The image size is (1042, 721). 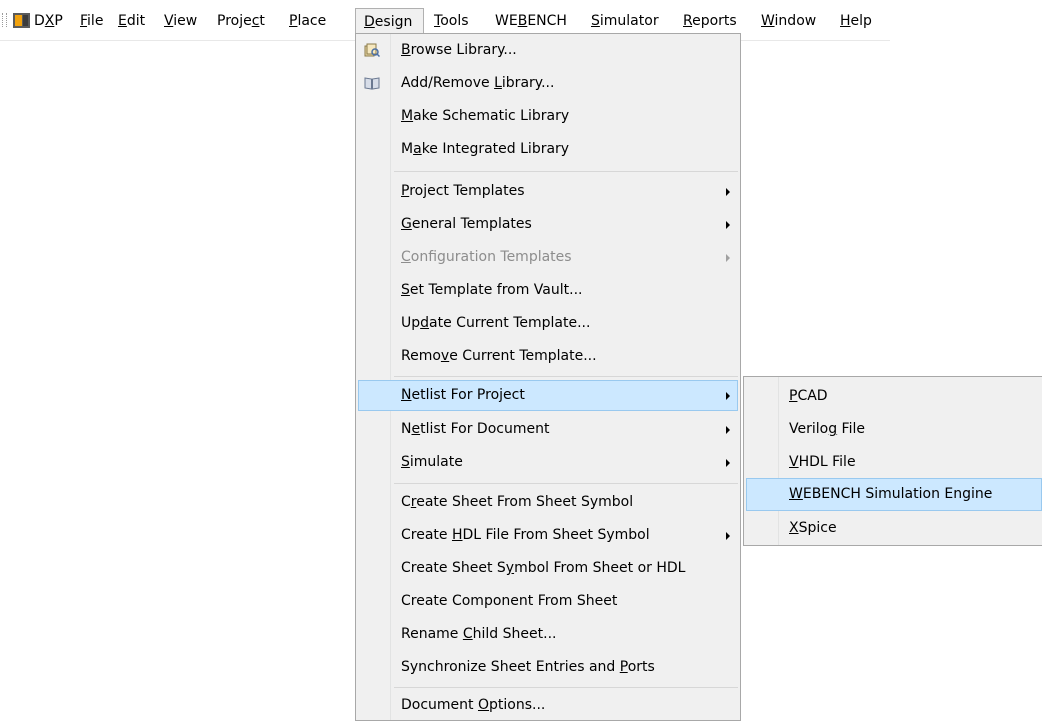 I want to click on menu-item-synchronize-sheet-entries-and-ports: Synchronize Sheet Entries and Ports, so click(x=548, y=667).